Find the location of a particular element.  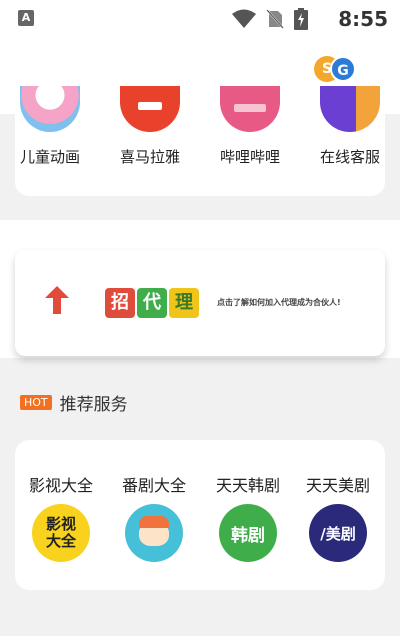

service-label: 喜马拉雅 is located at coordinates (149, 157).